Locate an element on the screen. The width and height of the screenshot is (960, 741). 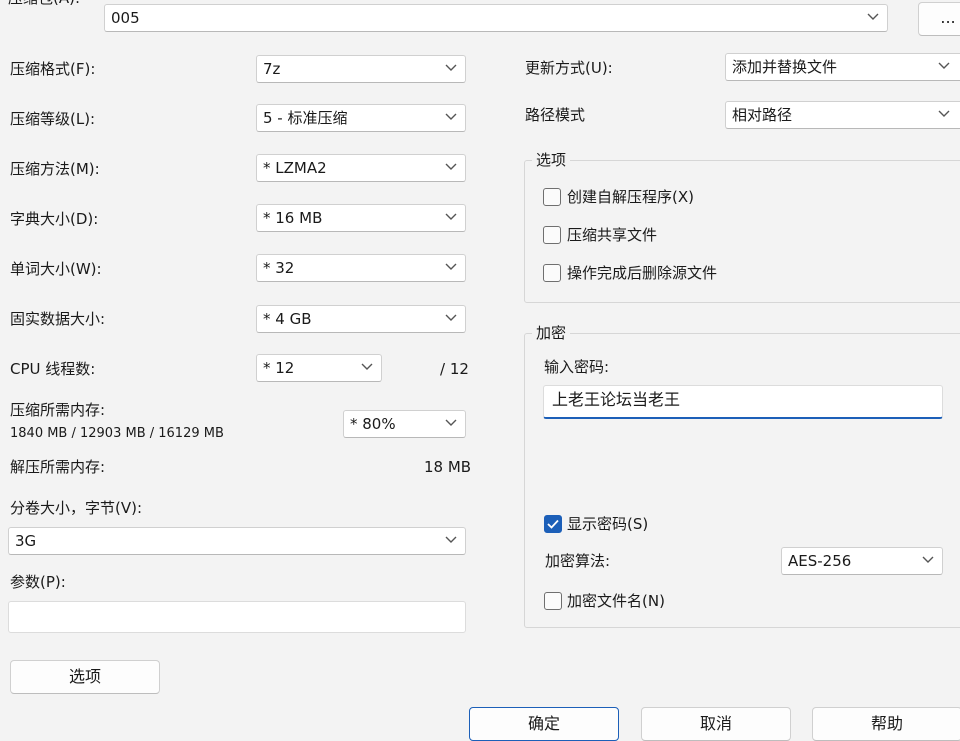
level-select: 5 - 标准压缩 is located at coordinates (361, 118).